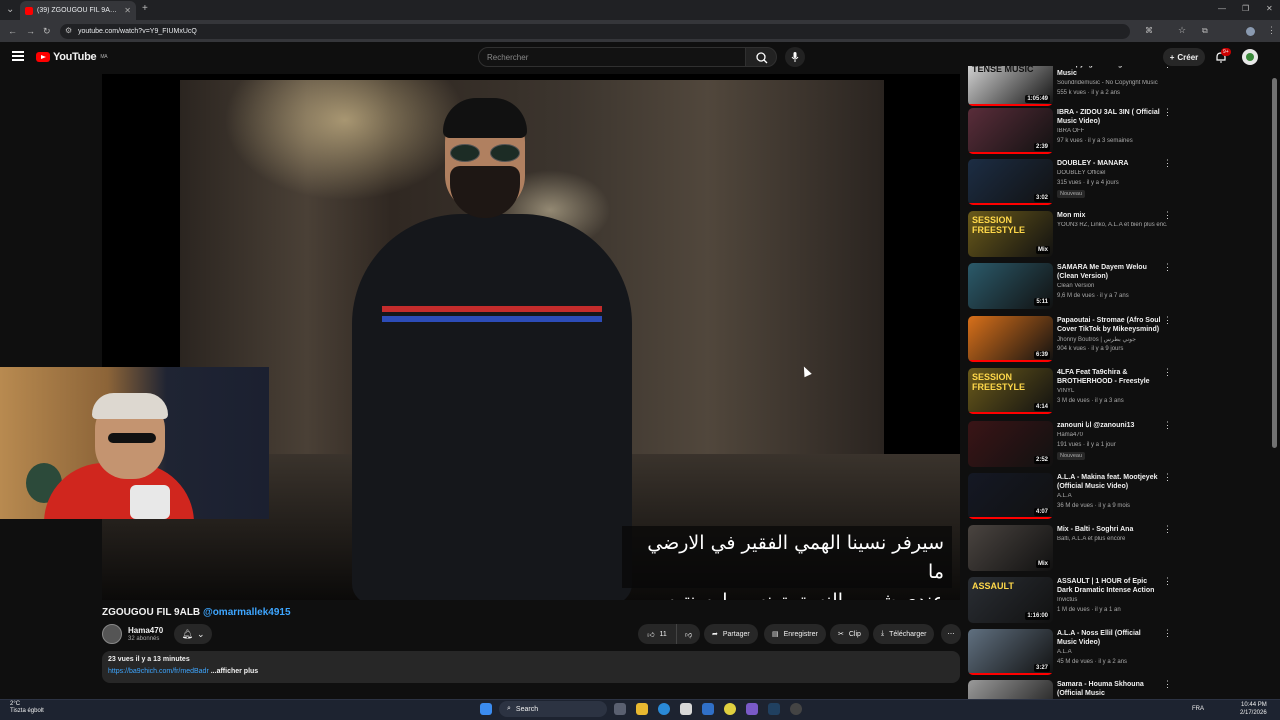 This screenshot has width=1280, height=720. I want to click on video-channel: DOUBLEY Officiel, so click(1112, 173).